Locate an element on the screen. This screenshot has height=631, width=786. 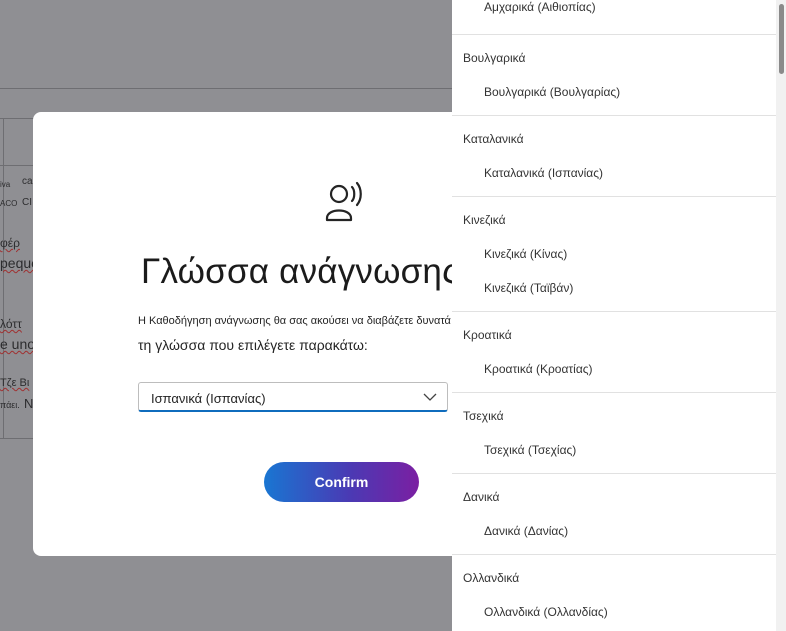
language-option: Κινεζικά (Ταϊβάν) is located at coordinates (614, 288).